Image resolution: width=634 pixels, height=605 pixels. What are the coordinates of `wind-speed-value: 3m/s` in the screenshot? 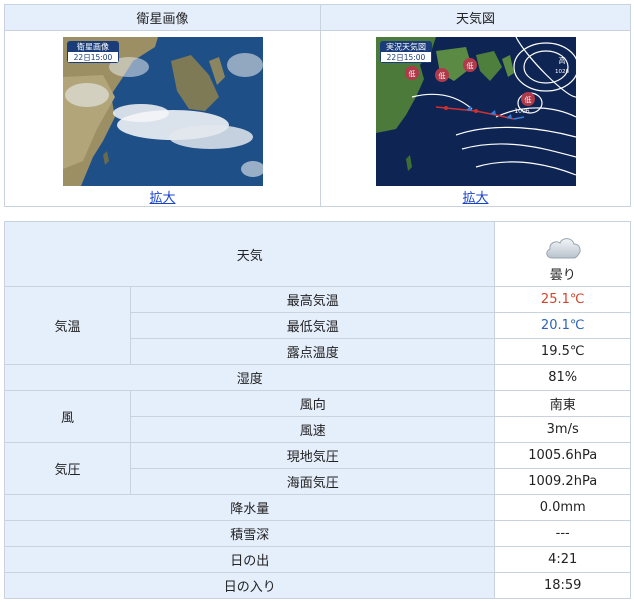 It's located at (562, 429).